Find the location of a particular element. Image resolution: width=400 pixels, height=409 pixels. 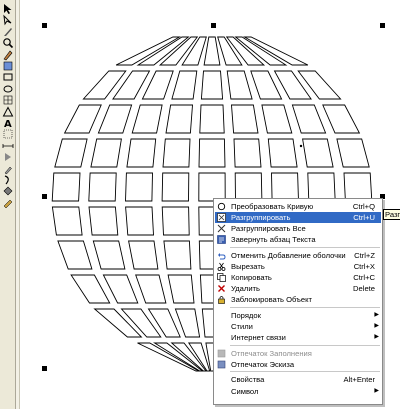

menu-item-copy: Копировать Ctrl+C is located at coordinates (298, 277).